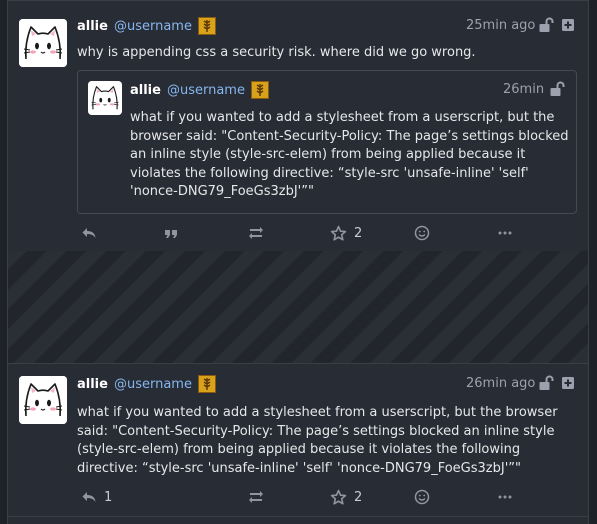  Describe the element at coordinates (206, 90) in the screenshot. I see `quote-account-handle: @username` at that location.